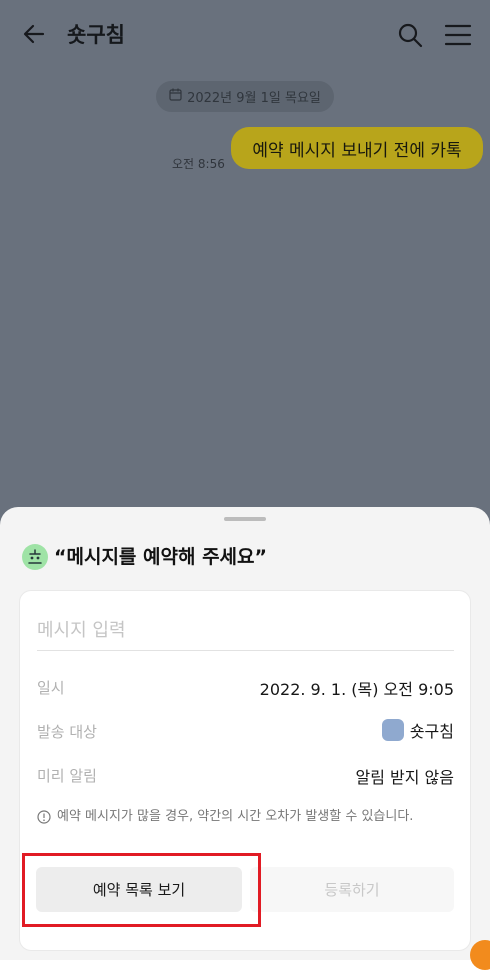 This screenshot has width=490, height=970. Describe the element at coordinates (480, 955) in the screenshot. I see `floating-badge` at that location.